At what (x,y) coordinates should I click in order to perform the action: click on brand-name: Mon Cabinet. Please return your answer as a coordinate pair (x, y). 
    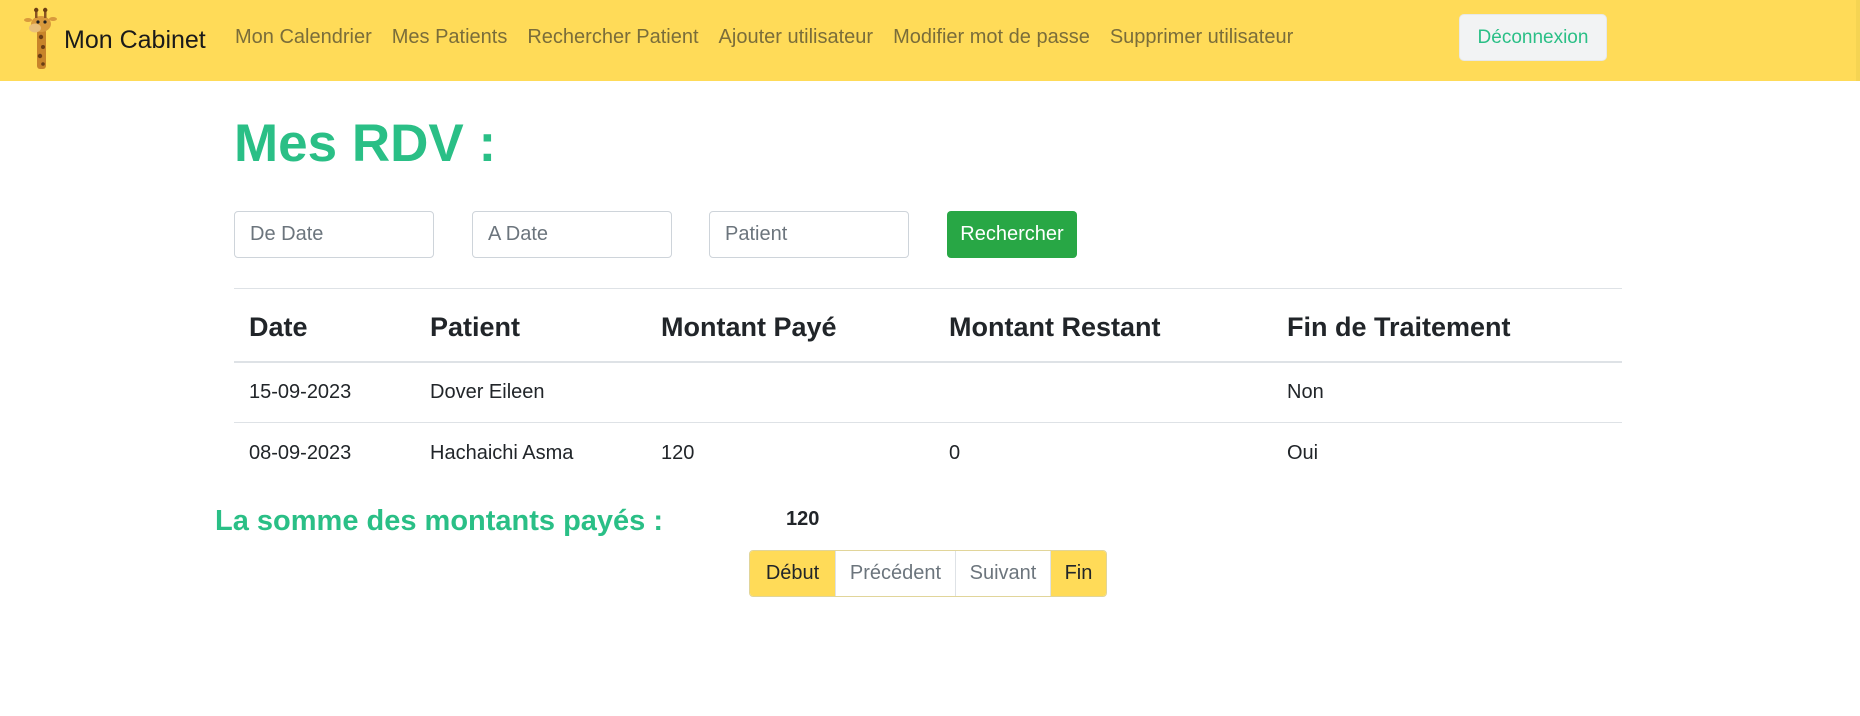
    Looking at the image, I should click on (135, 39).